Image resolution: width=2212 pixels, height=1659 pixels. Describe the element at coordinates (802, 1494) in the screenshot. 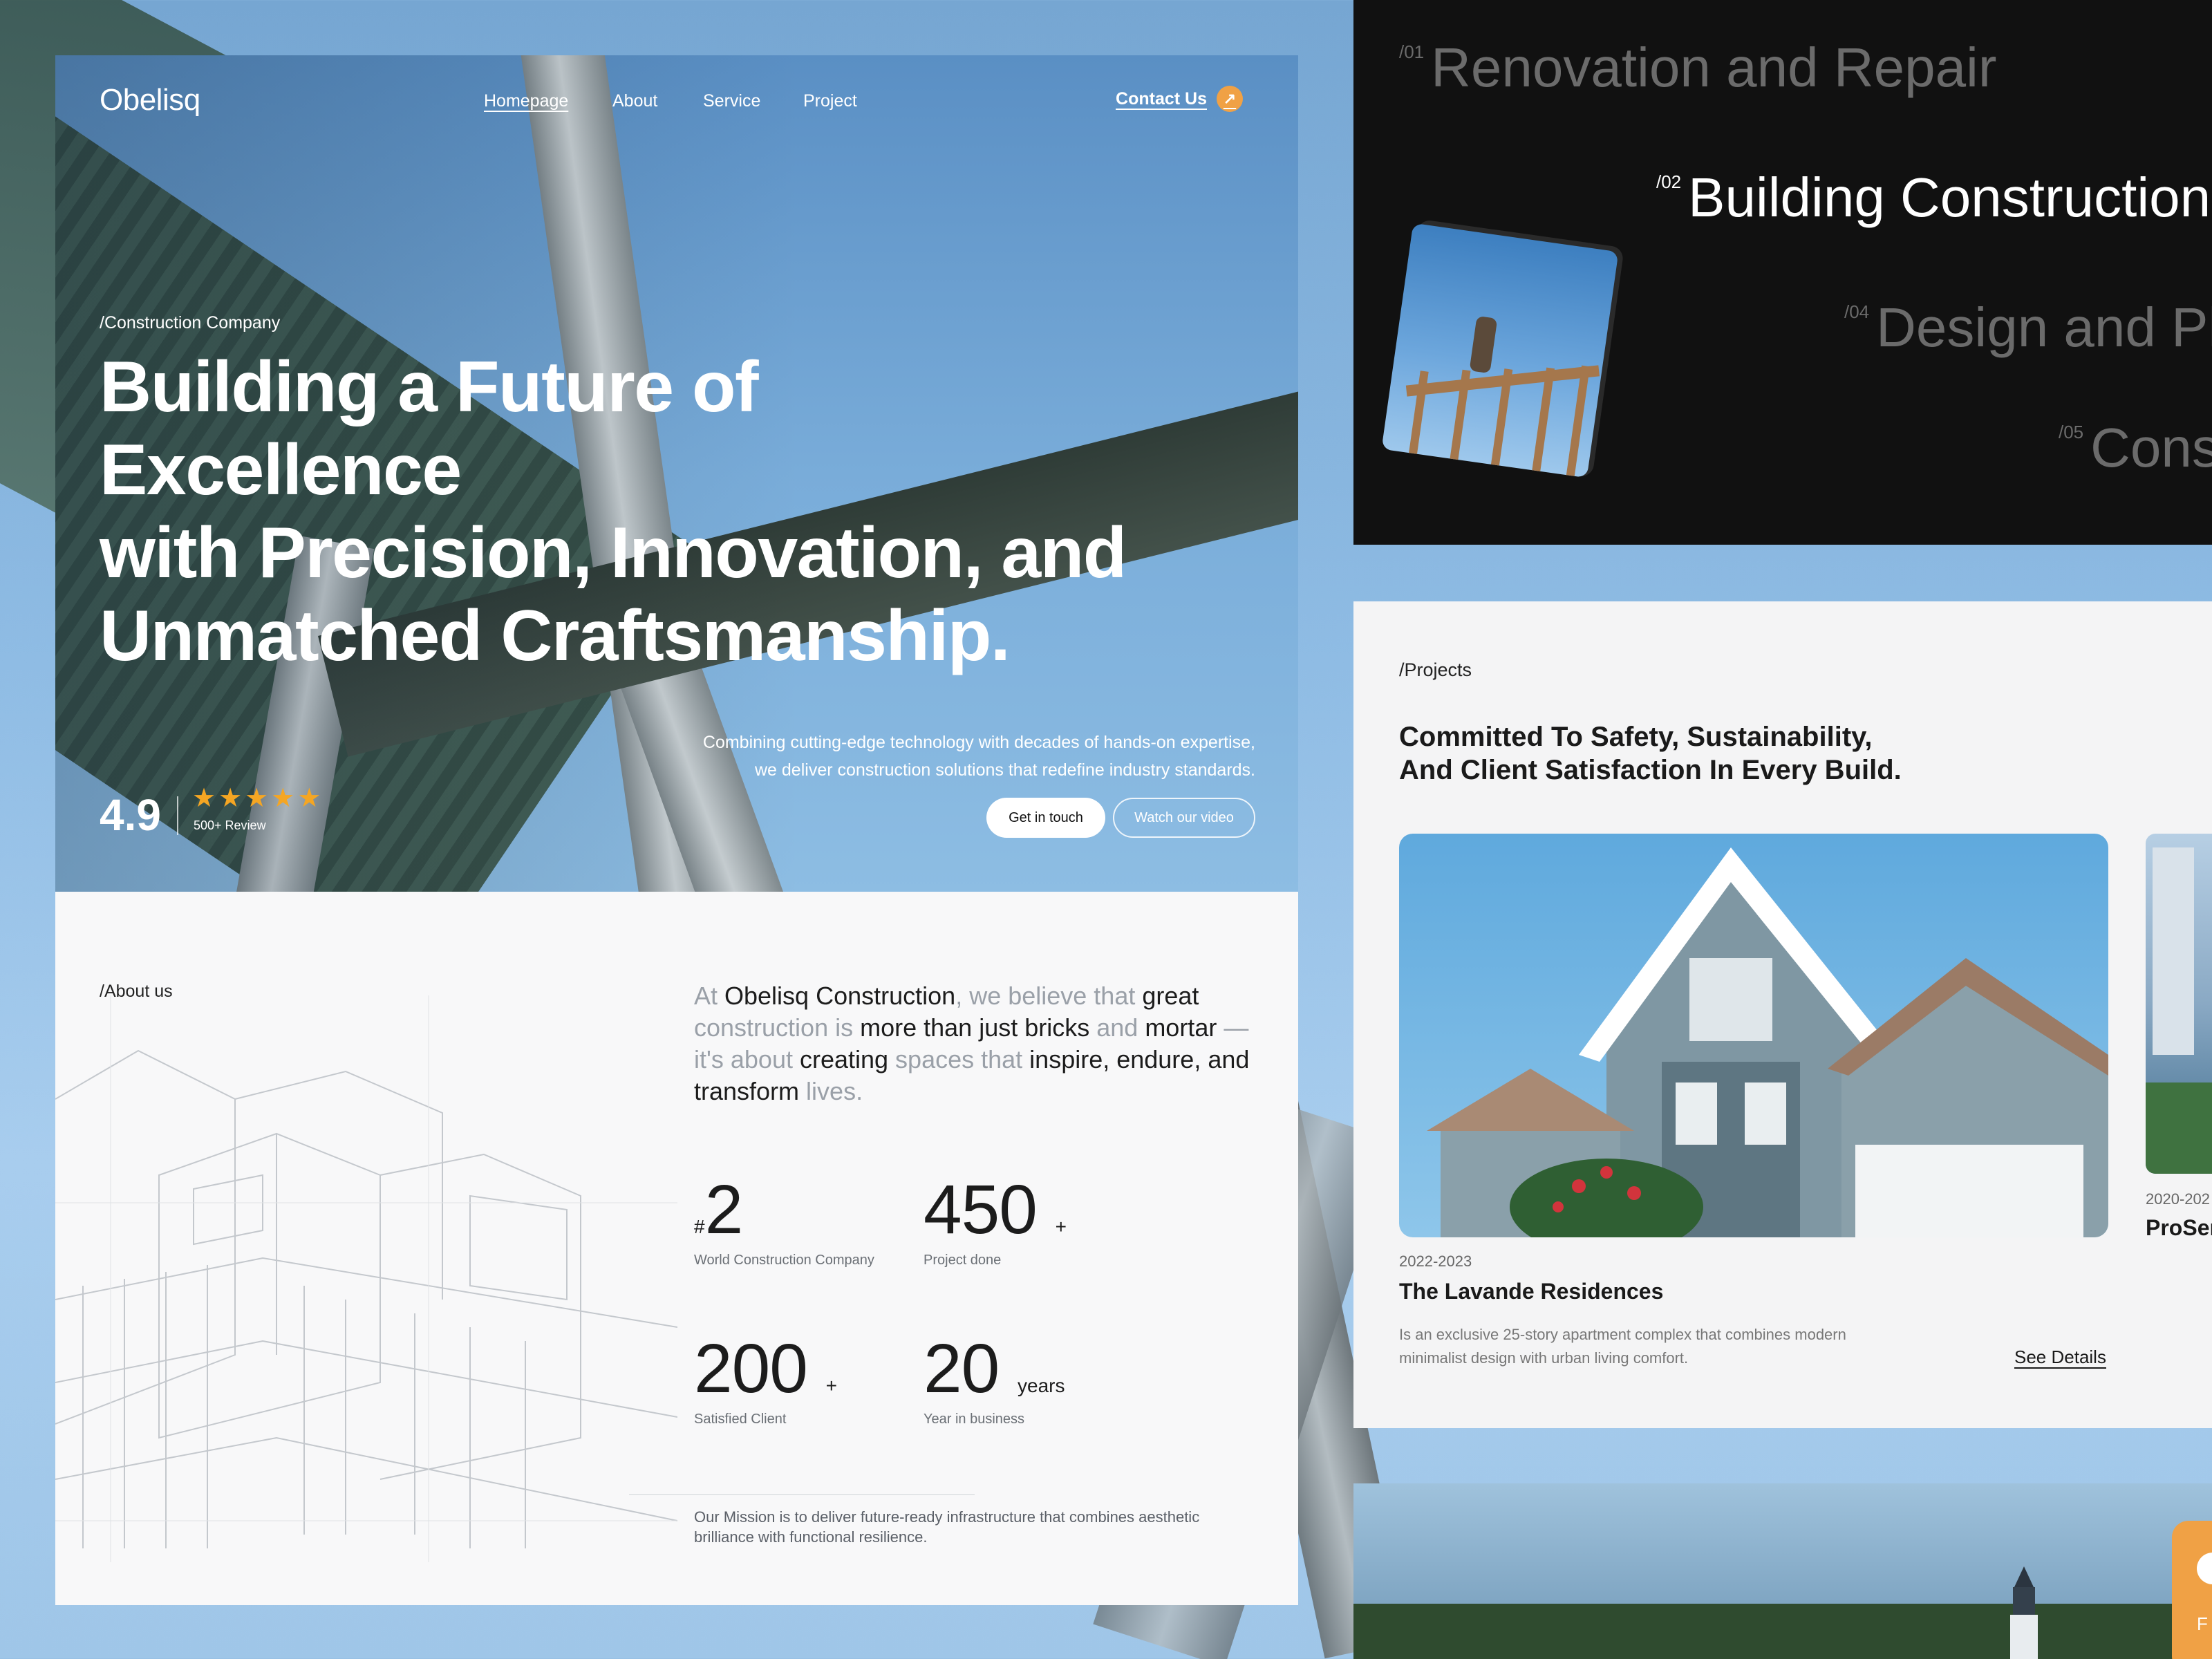

I see `mission-divider` at that location.